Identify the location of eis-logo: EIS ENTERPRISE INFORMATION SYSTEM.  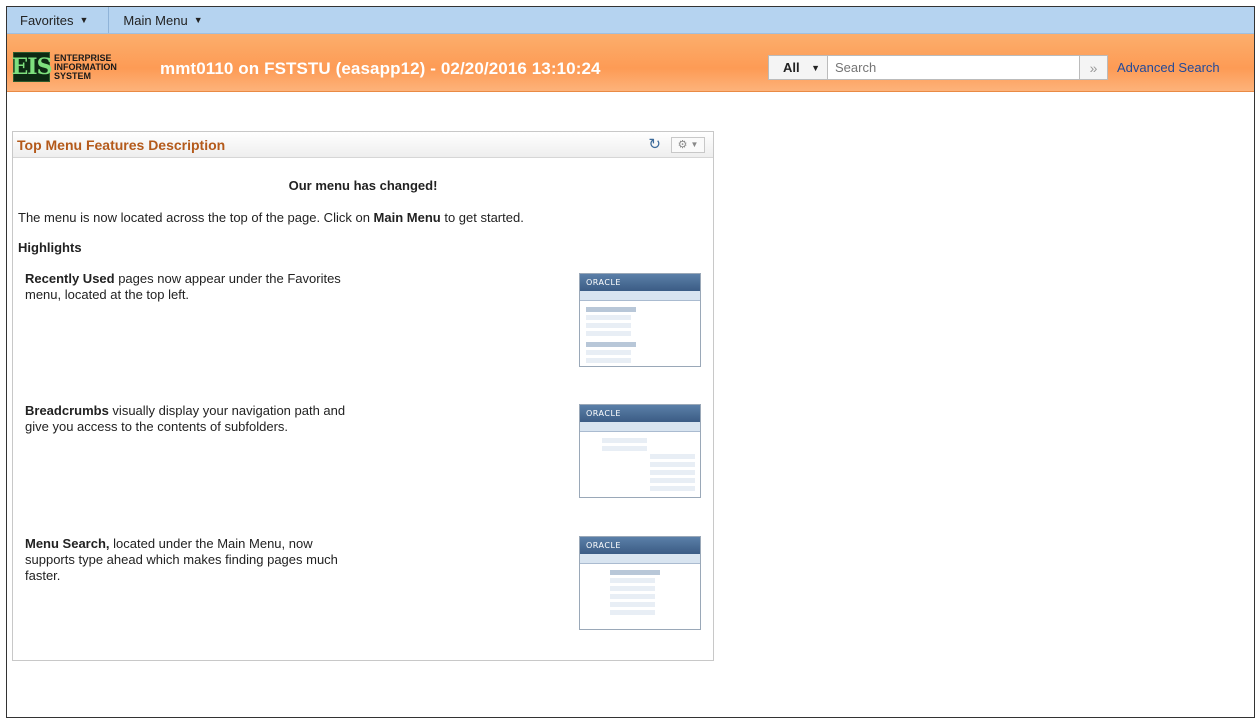
(64, 67).